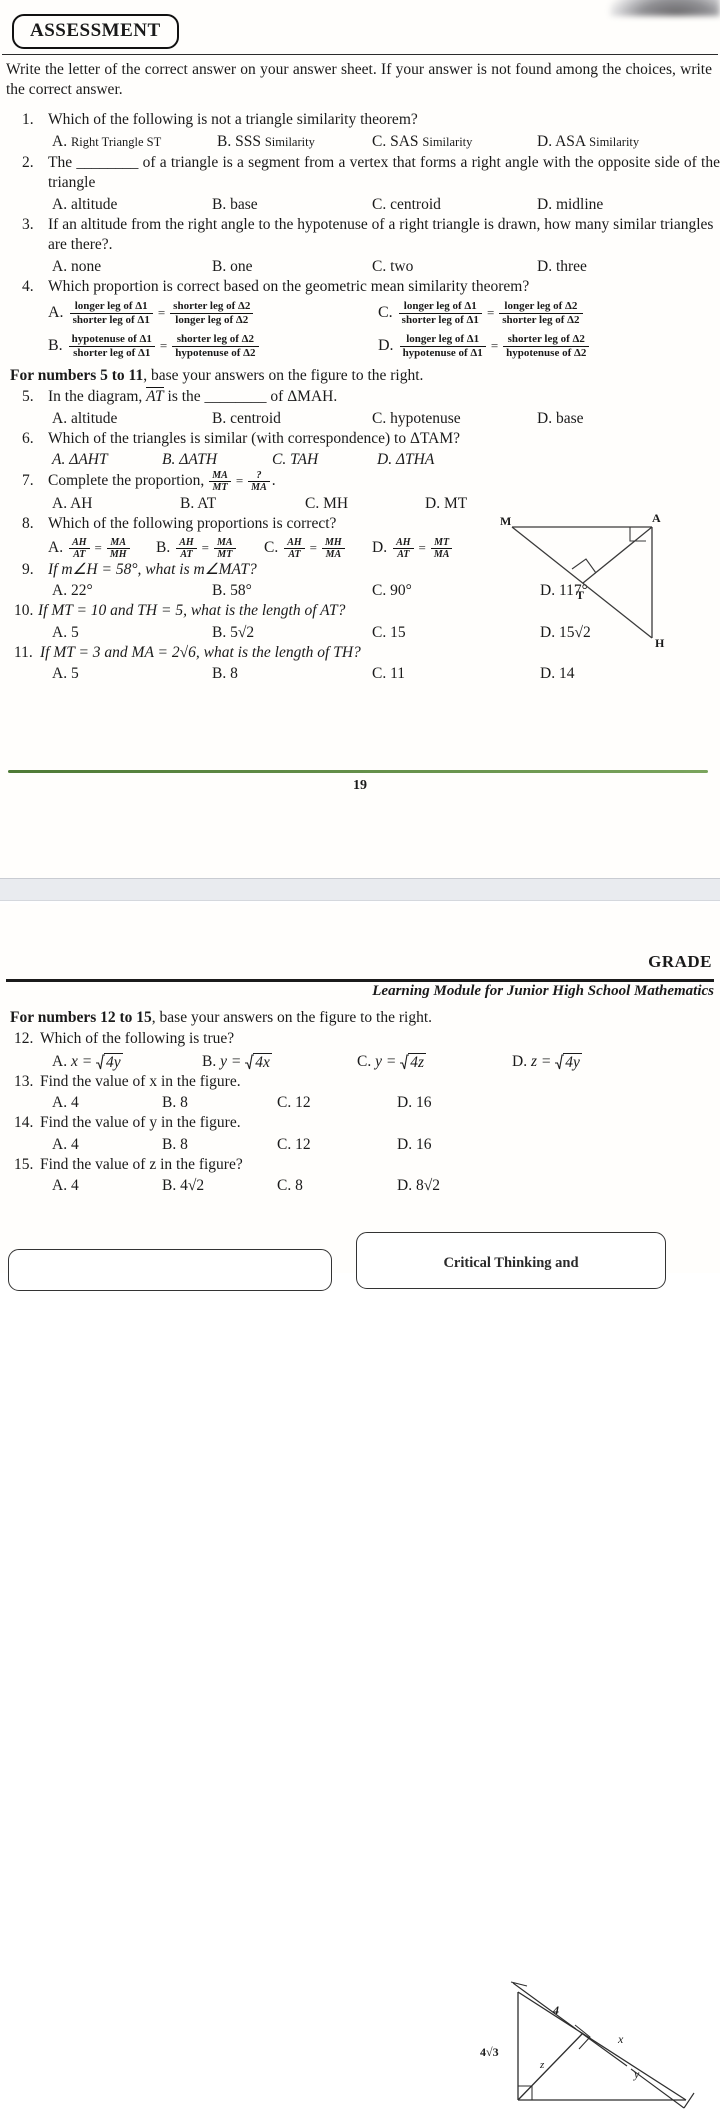 The width and height of the screenshot is (720, 2125). What do you see at coordinates (102, 548) in the screenshot?
I see `choice-a: A. AH AT = MA MH` at bounding box center [102, 548].